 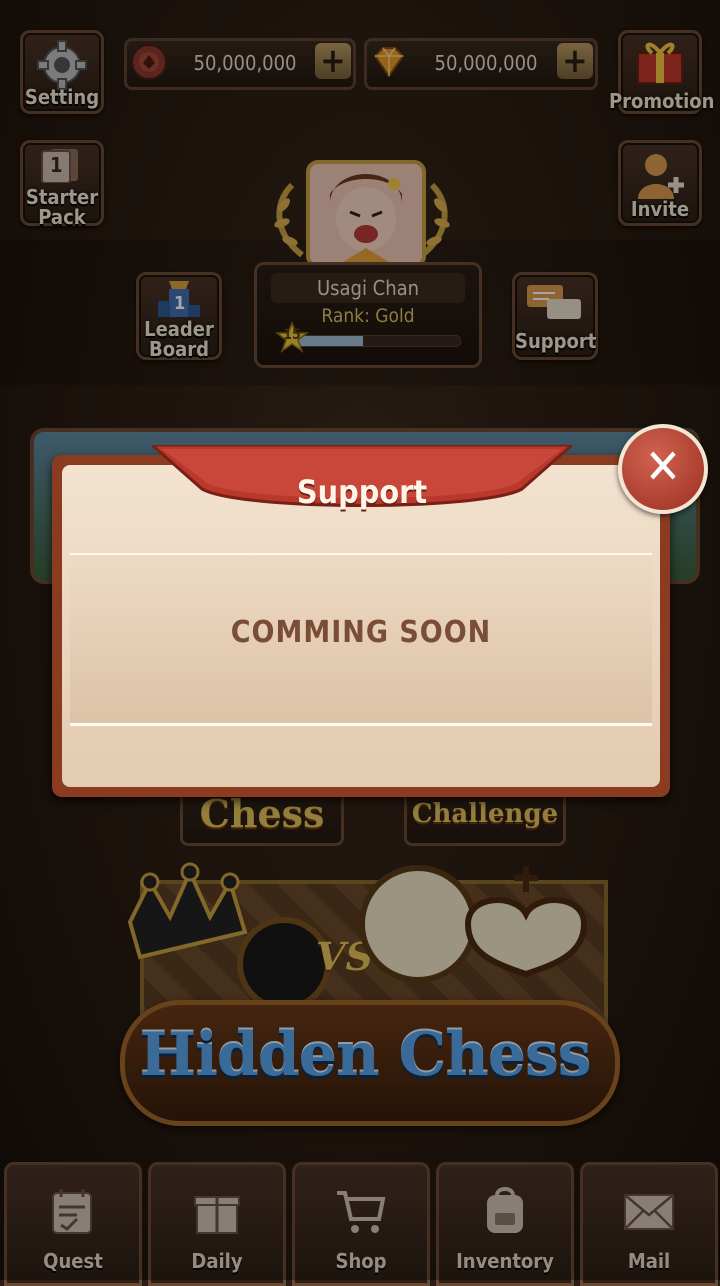 What do you see at coordinates (361, 632) in the screenshot?
I see `coming-soon-message: COMMING SOON` at bounding box center [361, 632].